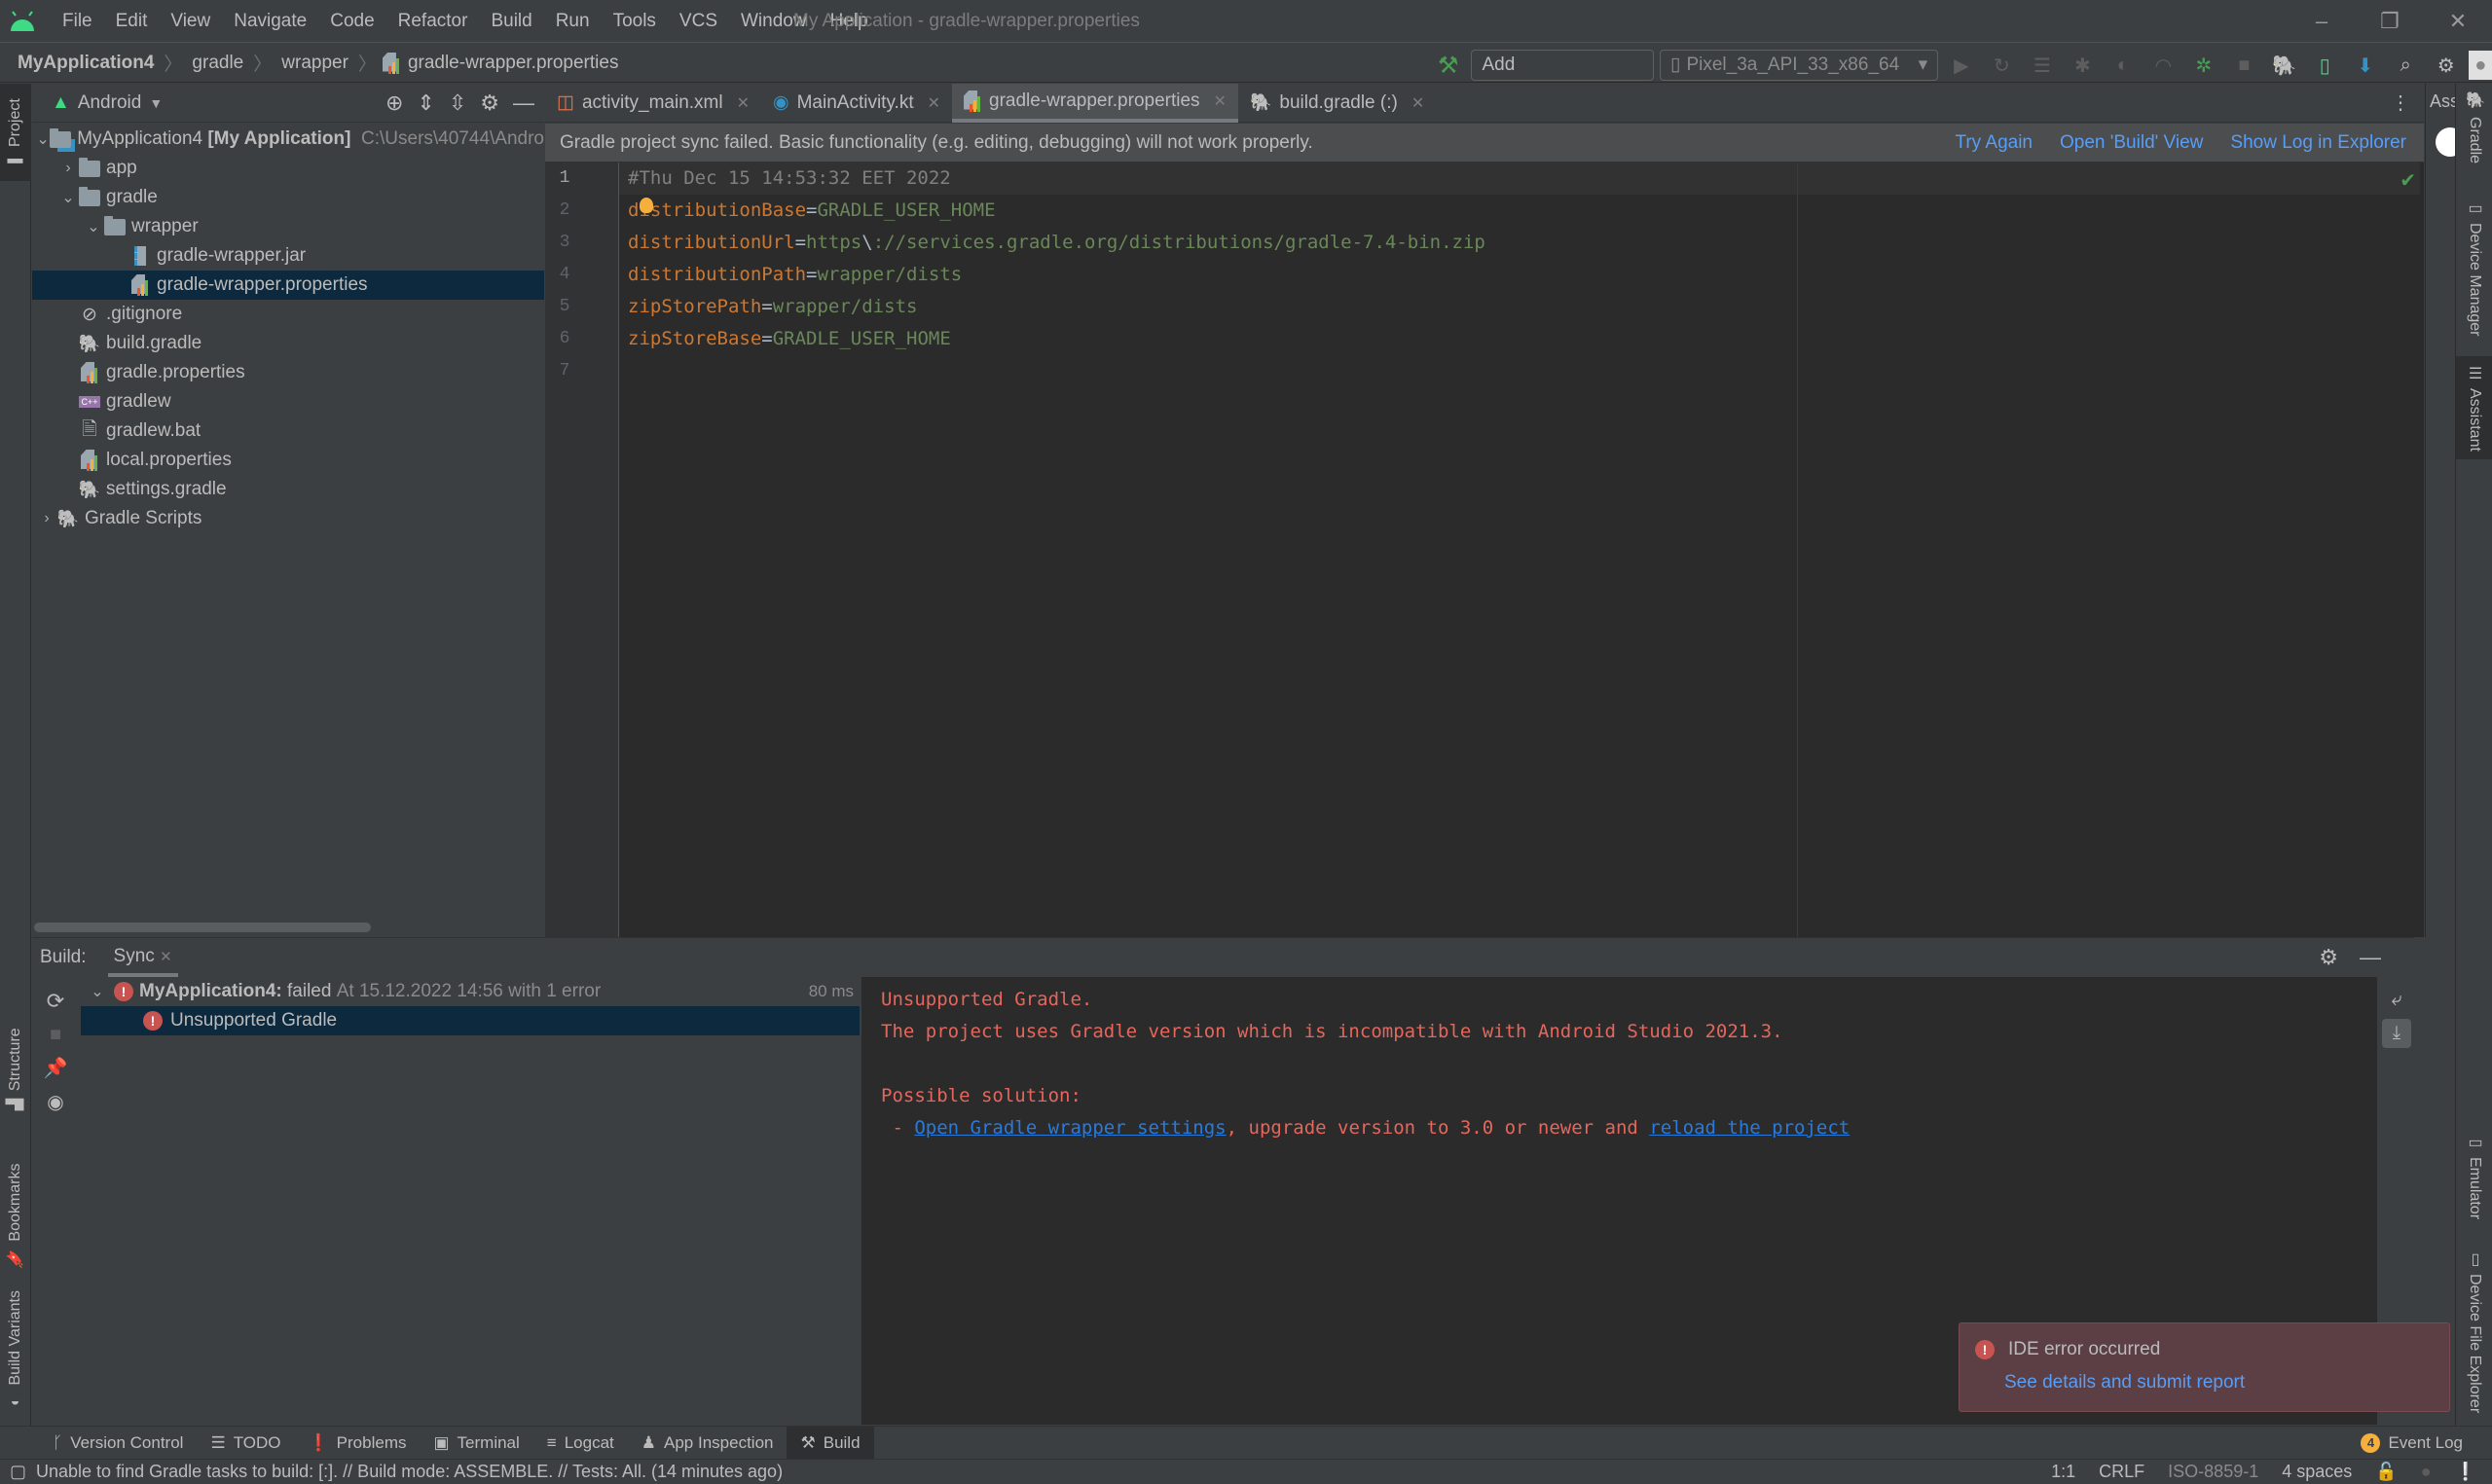  I want to click on attach-debugger-icon: ✲, so click(2203, 66).